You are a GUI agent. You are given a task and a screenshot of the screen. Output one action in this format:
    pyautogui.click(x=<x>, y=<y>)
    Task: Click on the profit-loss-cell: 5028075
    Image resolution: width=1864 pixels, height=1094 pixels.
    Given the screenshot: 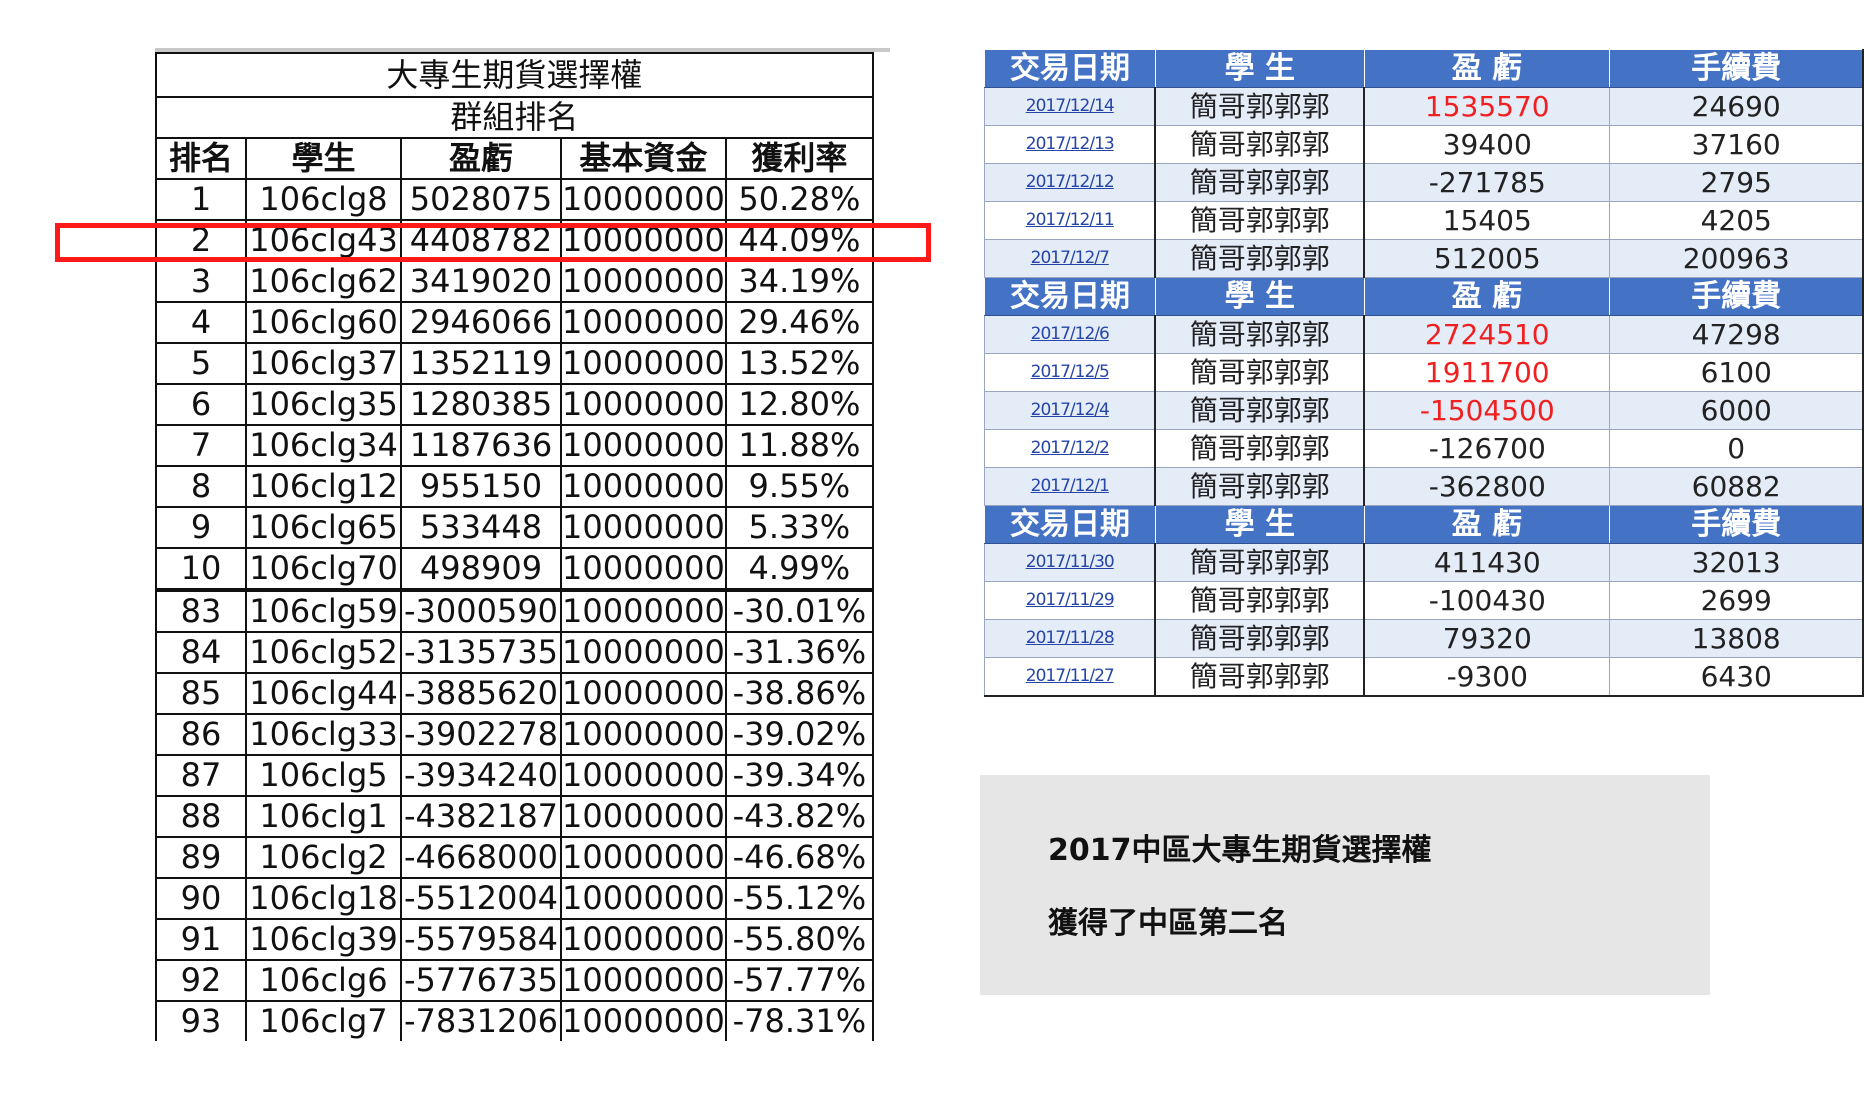 What is the action you would take?
    pyautogui.click(x=481, y=199)
    